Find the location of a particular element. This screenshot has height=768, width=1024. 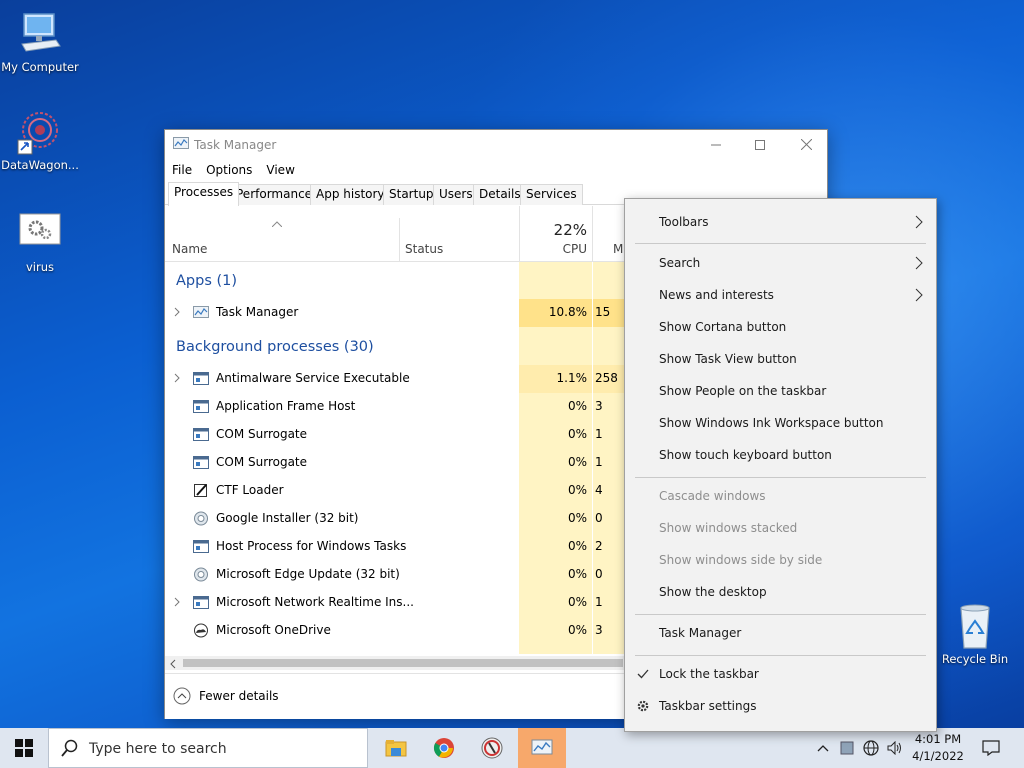

globe-icon is located at coordinates (871, 748).